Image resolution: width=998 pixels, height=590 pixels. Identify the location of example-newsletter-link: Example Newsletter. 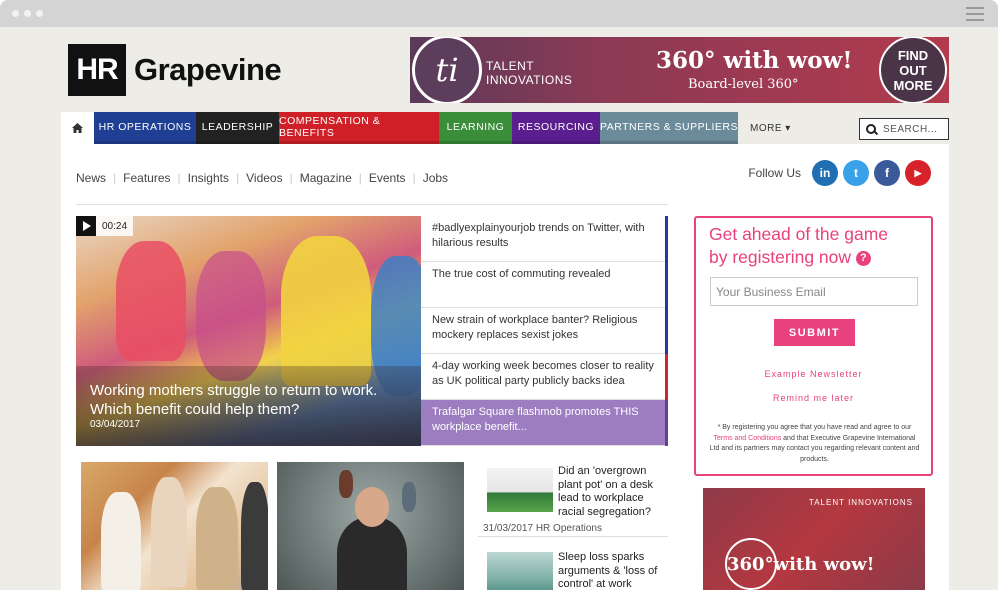
(813, 374).